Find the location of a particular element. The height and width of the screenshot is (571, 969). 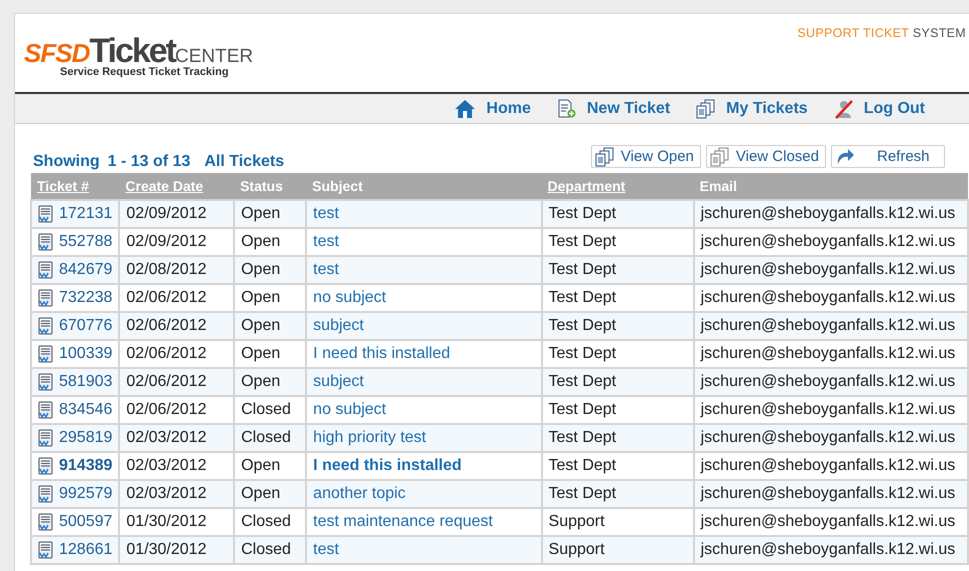

toolbar-button: View Closed is located at coordinates (766, 156).